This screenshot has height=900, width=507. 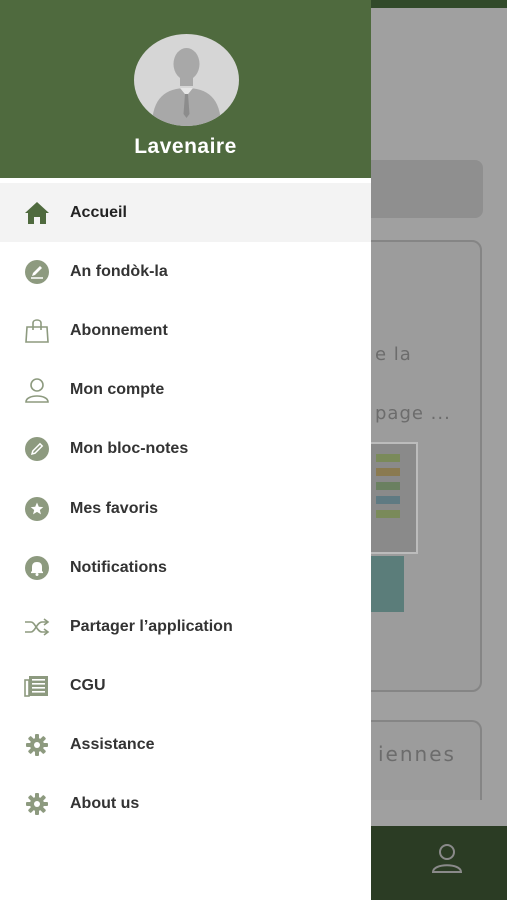 What do you see at coordinates (88, 686) in the screenshot?
I see `menu-item-label: CGU` at bounding box center [88, 686].